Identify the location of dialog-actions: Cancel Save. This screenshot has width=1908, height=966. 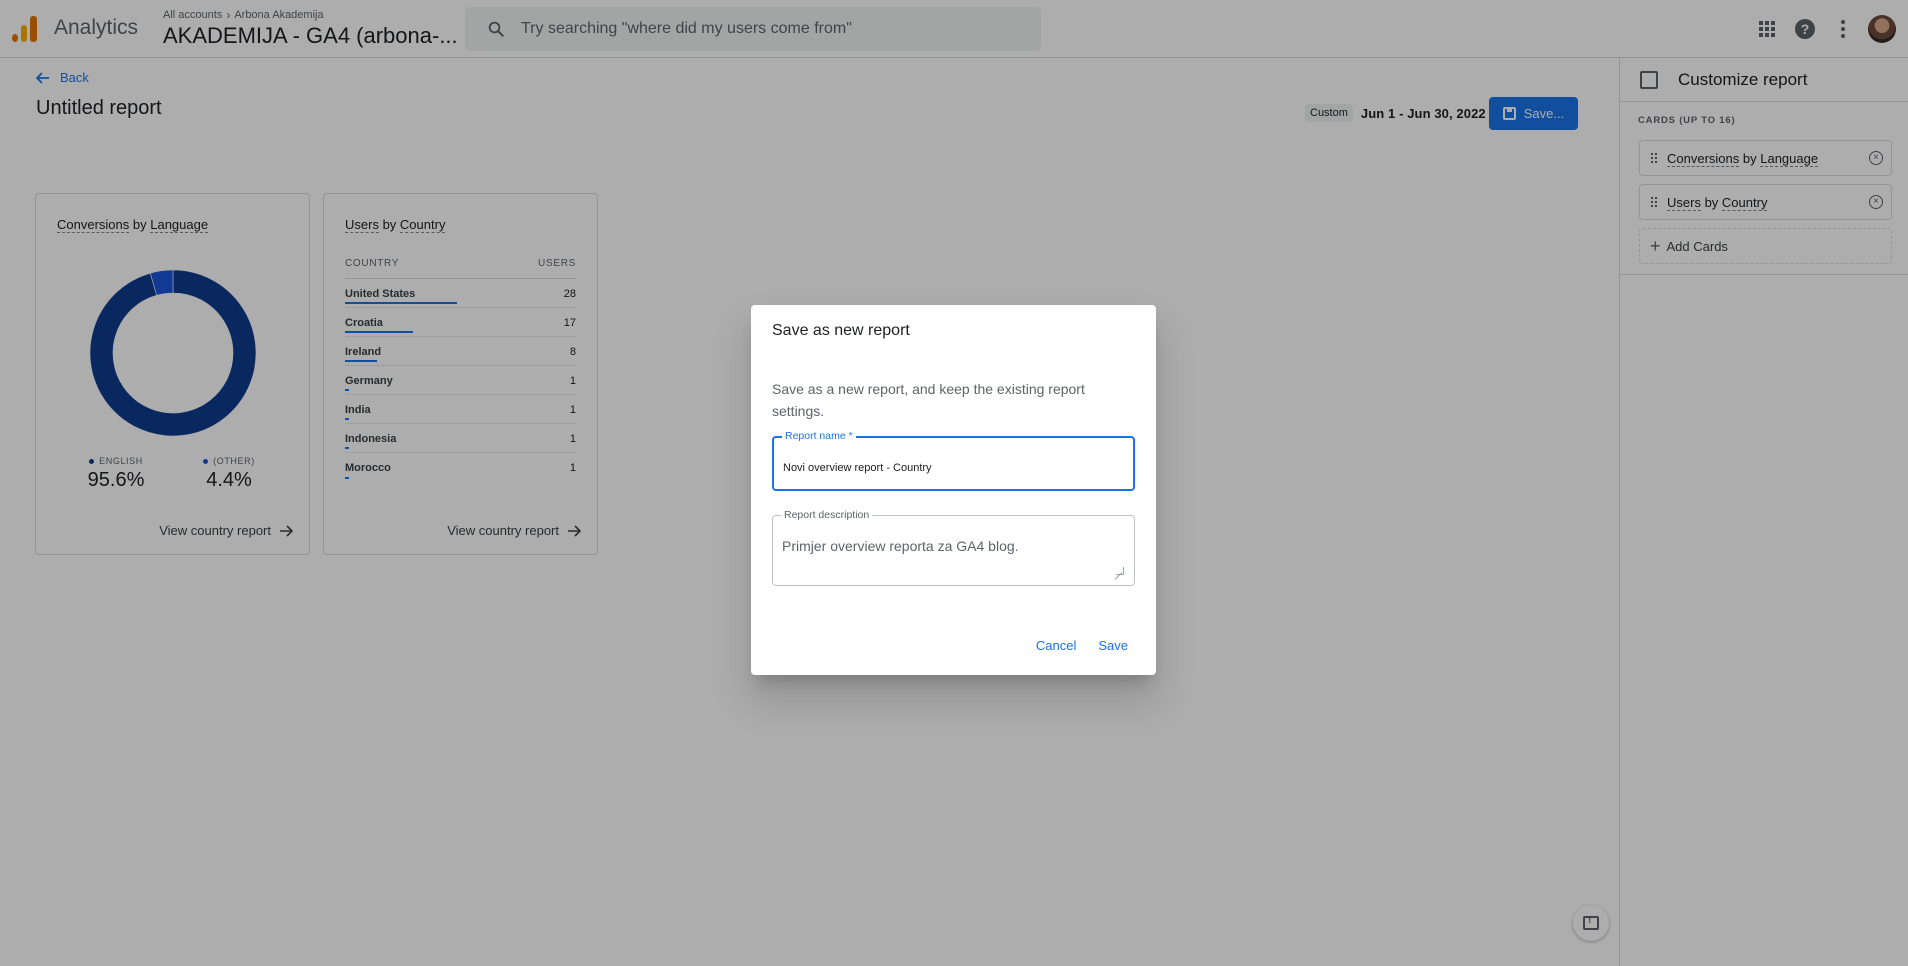
(1082, 645).